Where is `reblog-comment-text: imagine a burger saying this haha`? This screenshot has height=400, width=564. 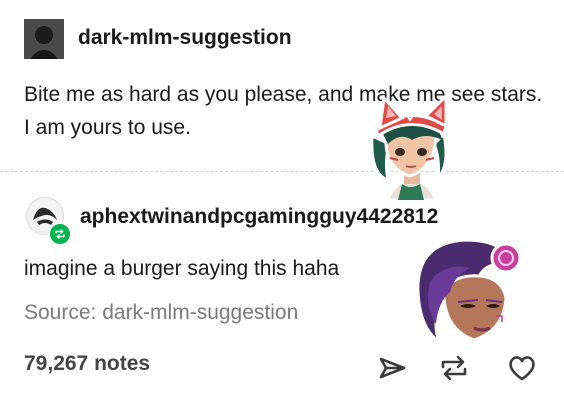 reblog-comment-text: imagine a burger saying this haha is located at coordinates (182, 268).